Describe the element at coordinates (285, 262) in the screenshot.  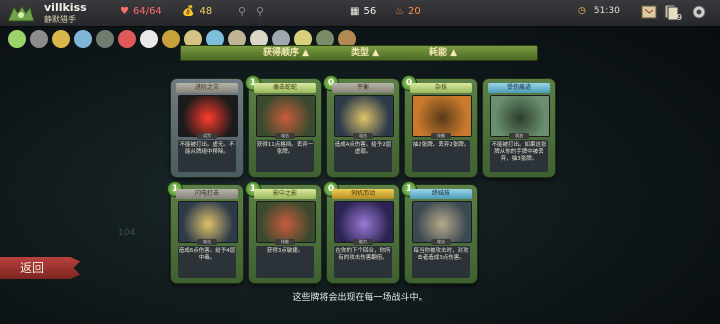
I see `card-description: 获得3点敏捷。` at that location.